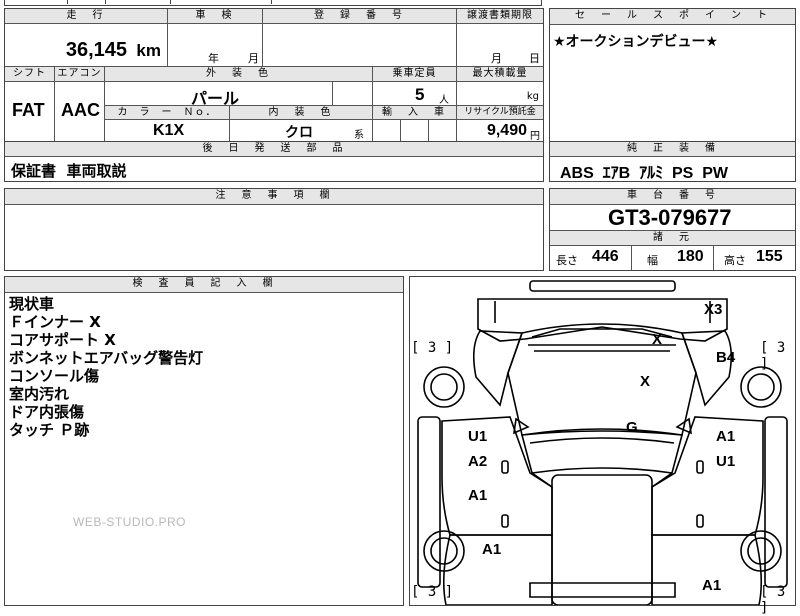 The image size is (800, 616). Describe the element at coordinates (28, 110) in the screenshot. I see `shift-value: FAT` at that location.